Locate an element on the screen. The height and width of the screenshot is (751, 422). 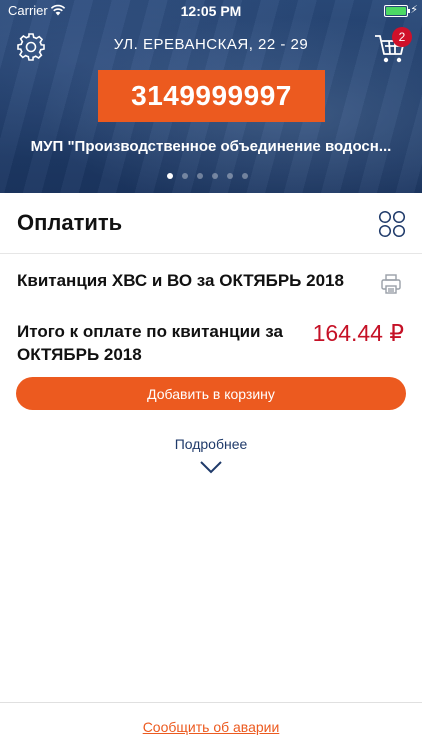
more-details-link: Подробнее is located at coordinates (211, 444).